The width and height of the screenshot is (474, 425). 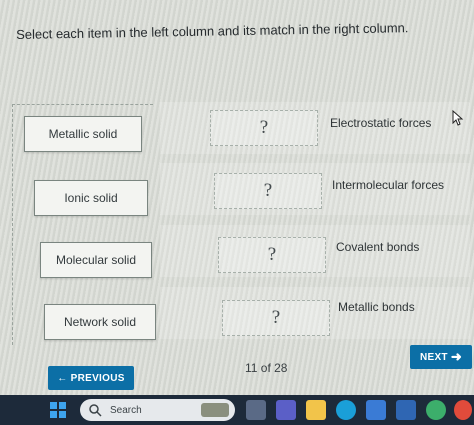 What do you see at coordinates (406, 410) in the screenshot?
I see `app-icon` at bounding box center [406, 410].